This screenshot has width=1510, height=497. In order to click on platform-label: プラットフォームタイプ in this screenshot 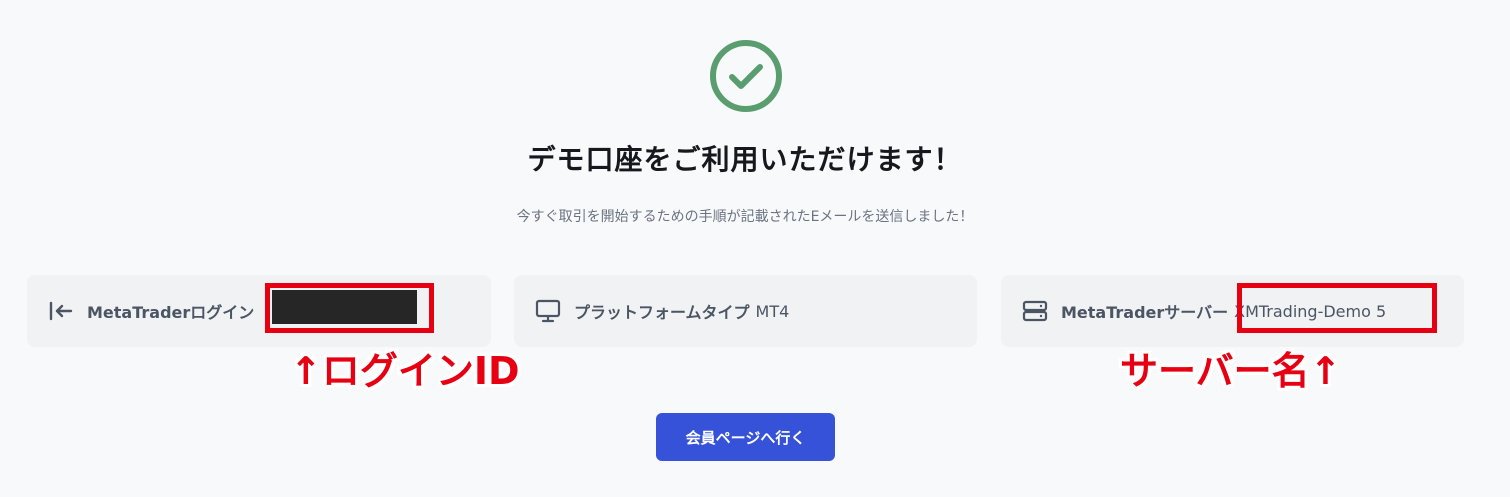, I will do `click(662, 312)`.